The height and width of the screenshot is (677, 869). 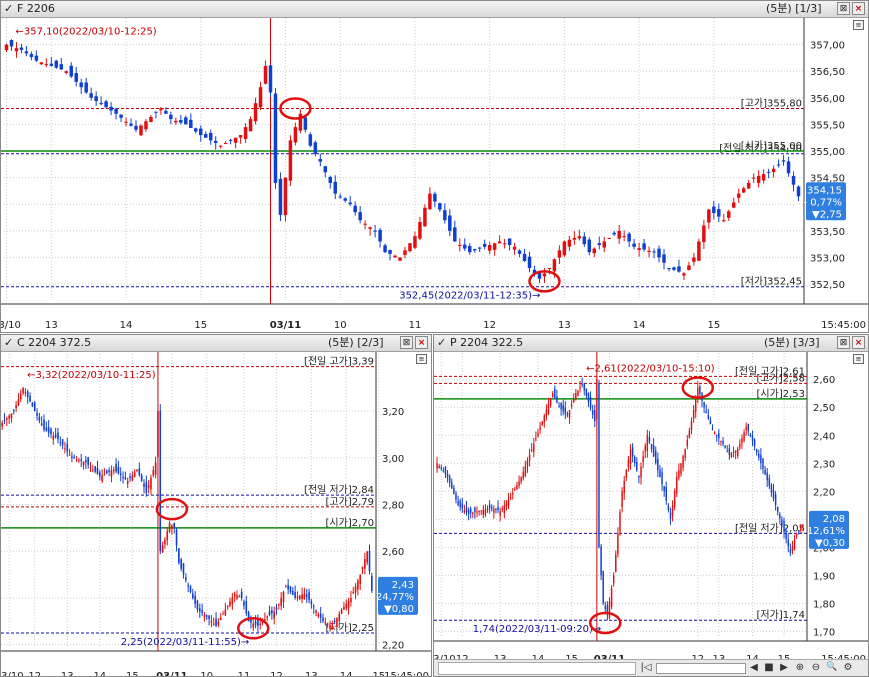 What do you see at coordinates (771, 103) in the screenshot?
I see `reference-label: [고가]355,80` at bounding box center [771, 103].